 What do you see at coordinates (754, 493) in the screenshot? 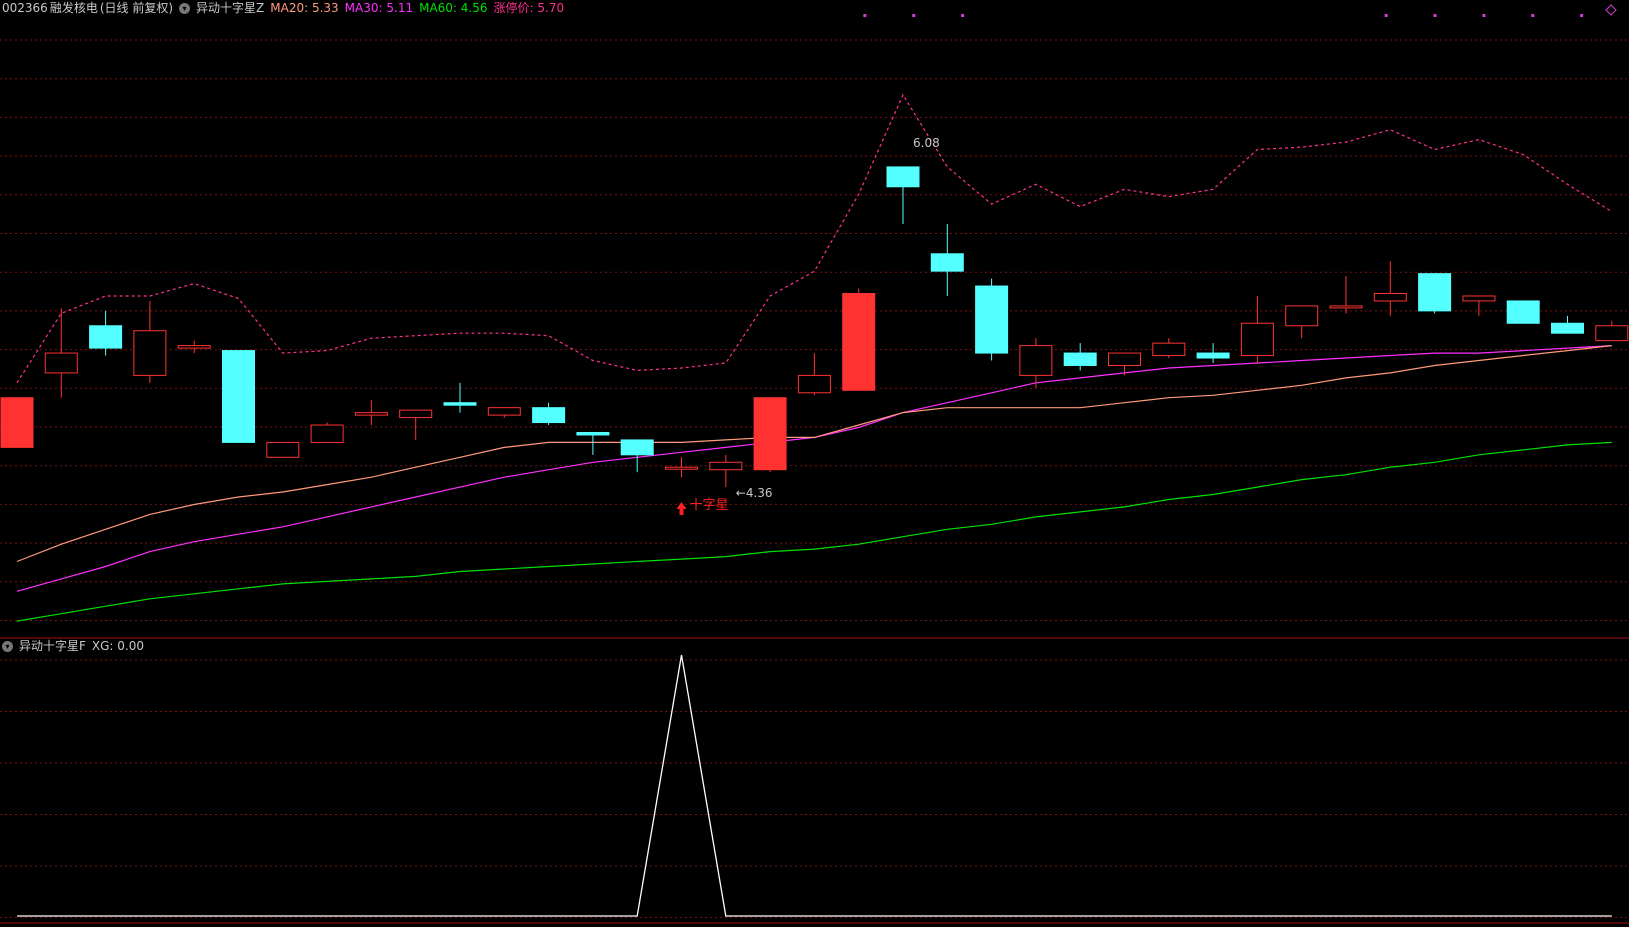
I see `low-price-label: ←4.36` at bounding box center [754, 493].